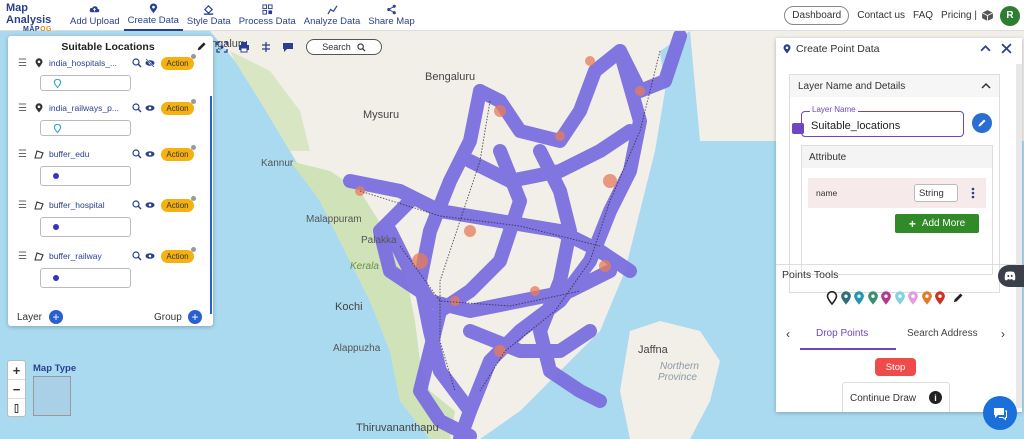 Image resolution: width=1024 pixels, height=439 pixels. Describe the element at coordinates (942, 333) in the screenshot. I see `tab-search-address: Search Address` at that location.